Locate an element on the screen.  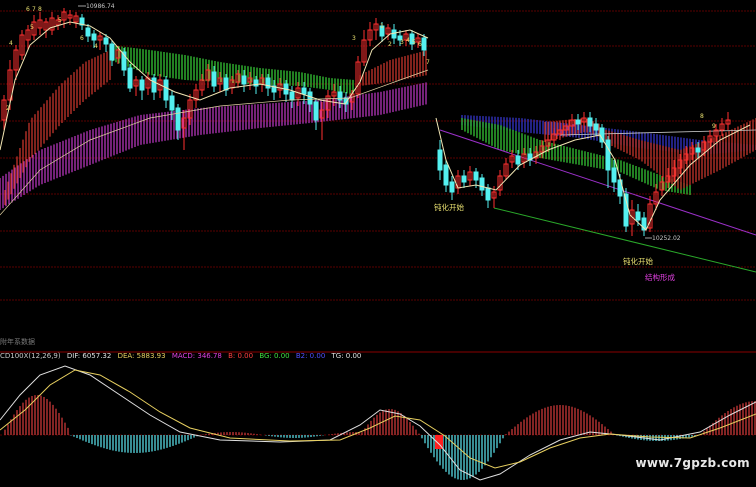
count-digit: 1 is located at coordinates (382, 26).